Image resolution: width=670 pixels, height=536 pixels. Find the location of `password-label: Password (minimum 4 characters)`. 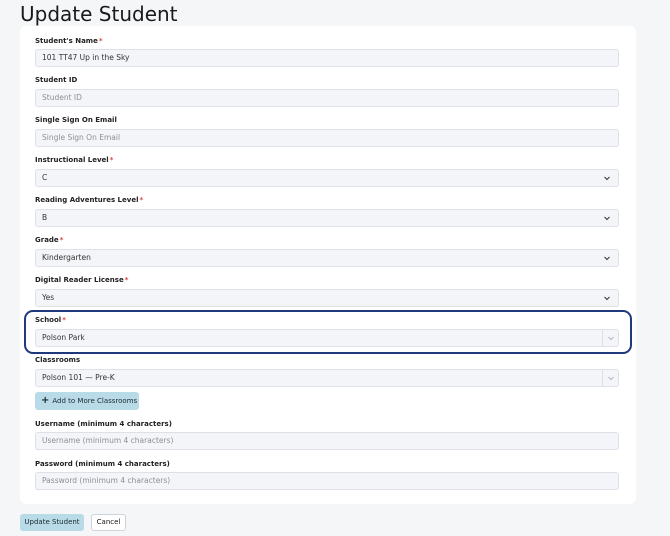

password-label: Password (minimum 4 characters) is located at coordinates (102, 464).